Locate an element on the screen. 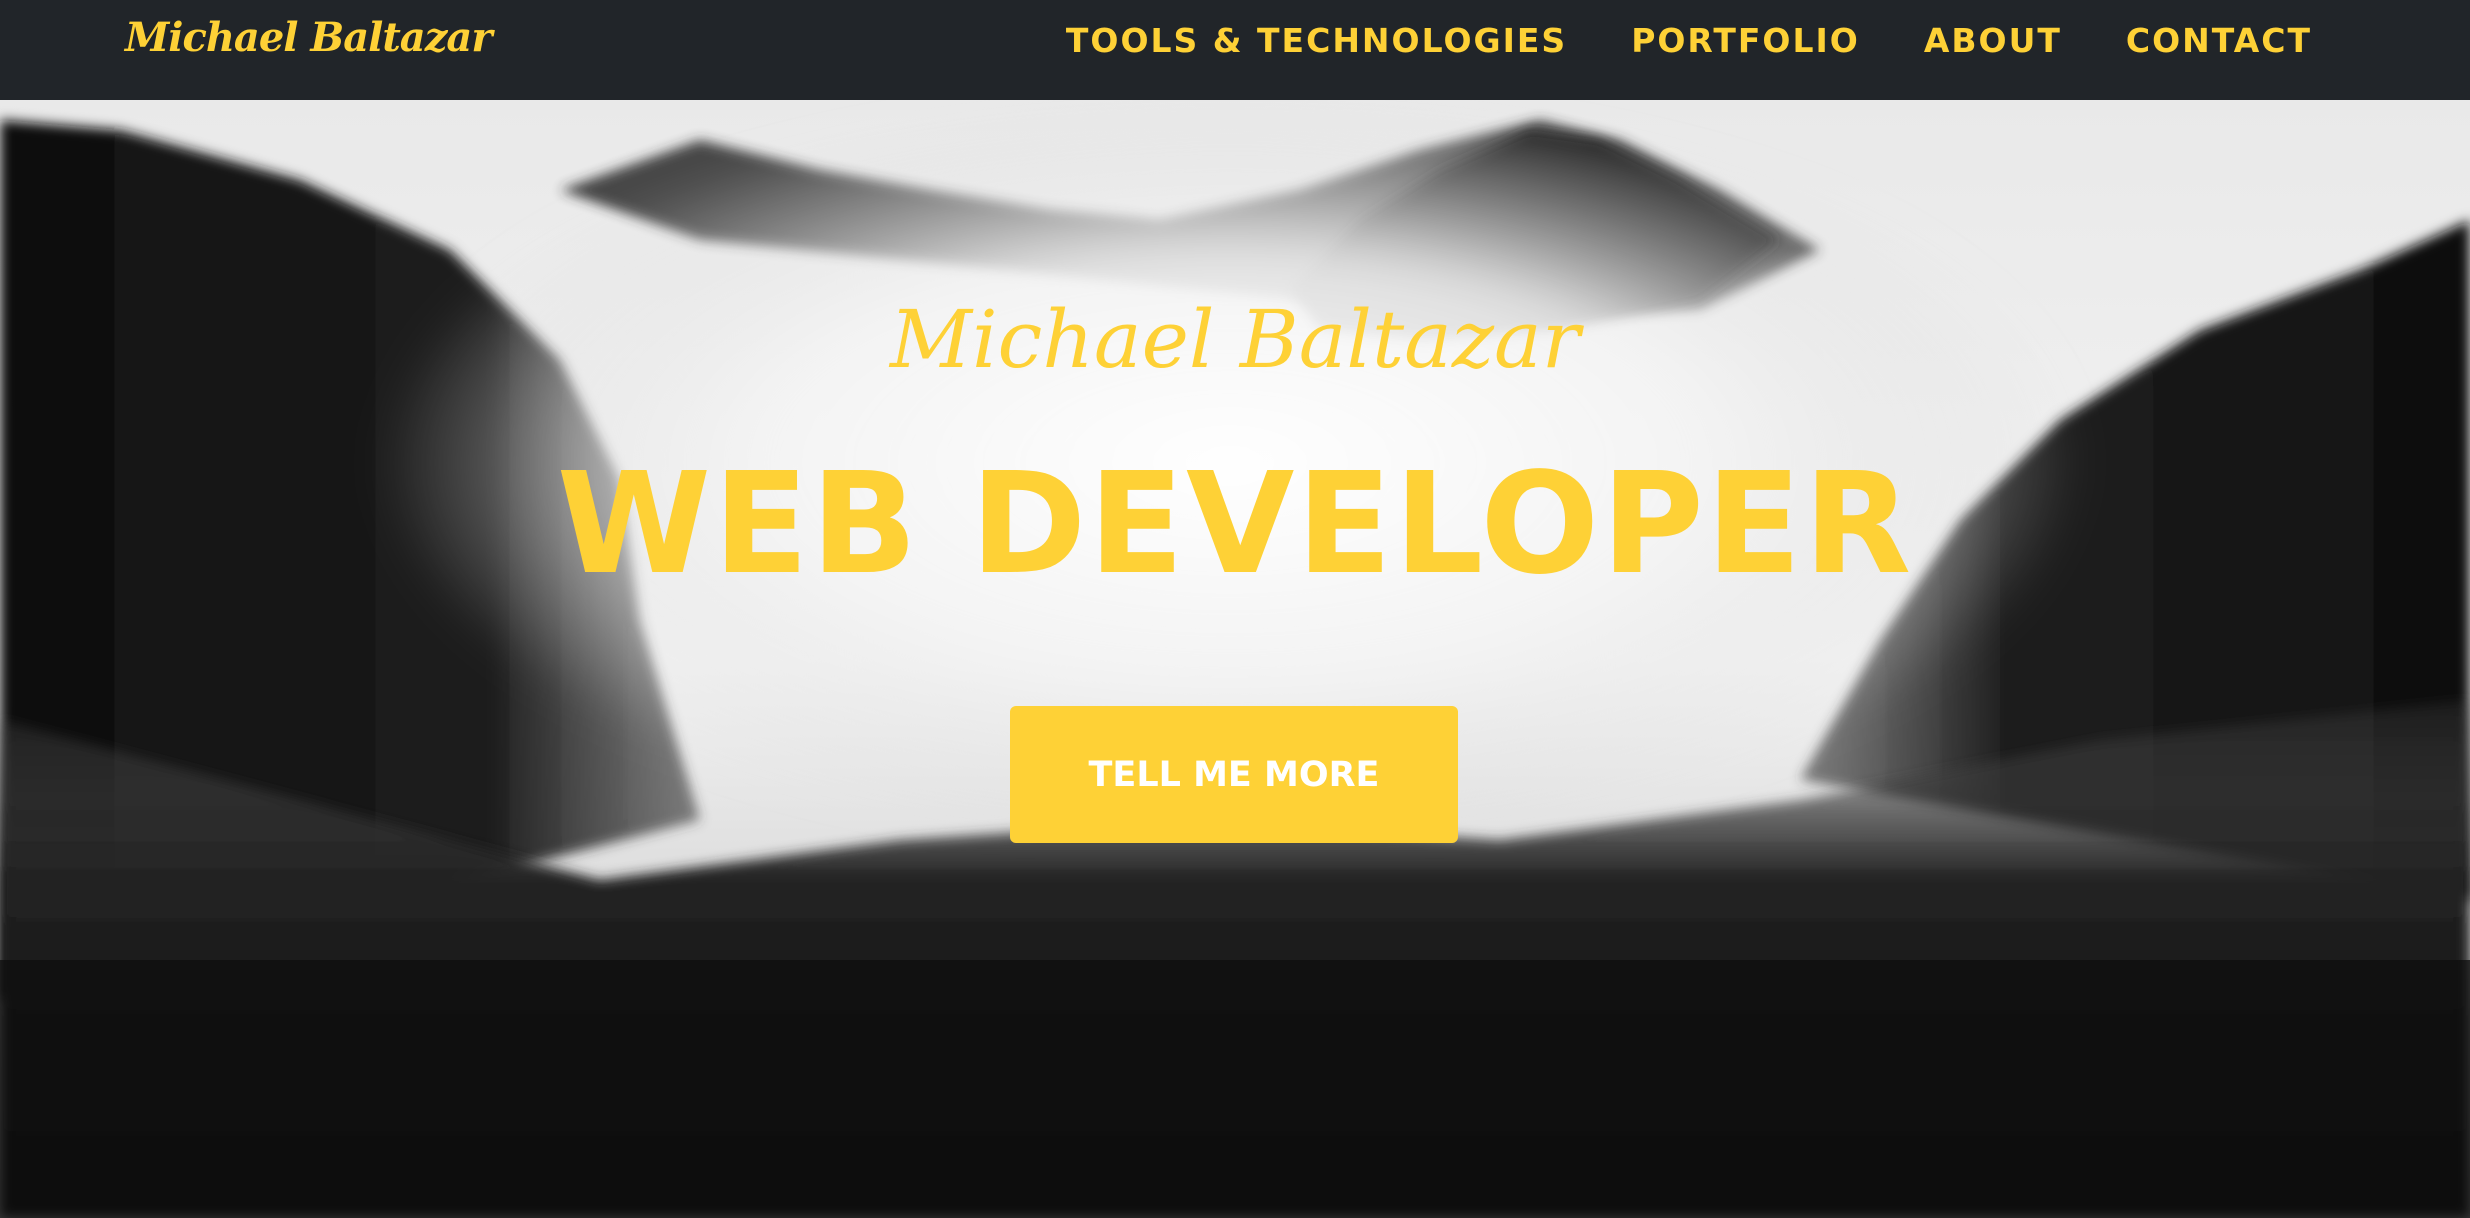  tell-me-more-button: TELL ME MORE is located at coordinates (1234, 774).